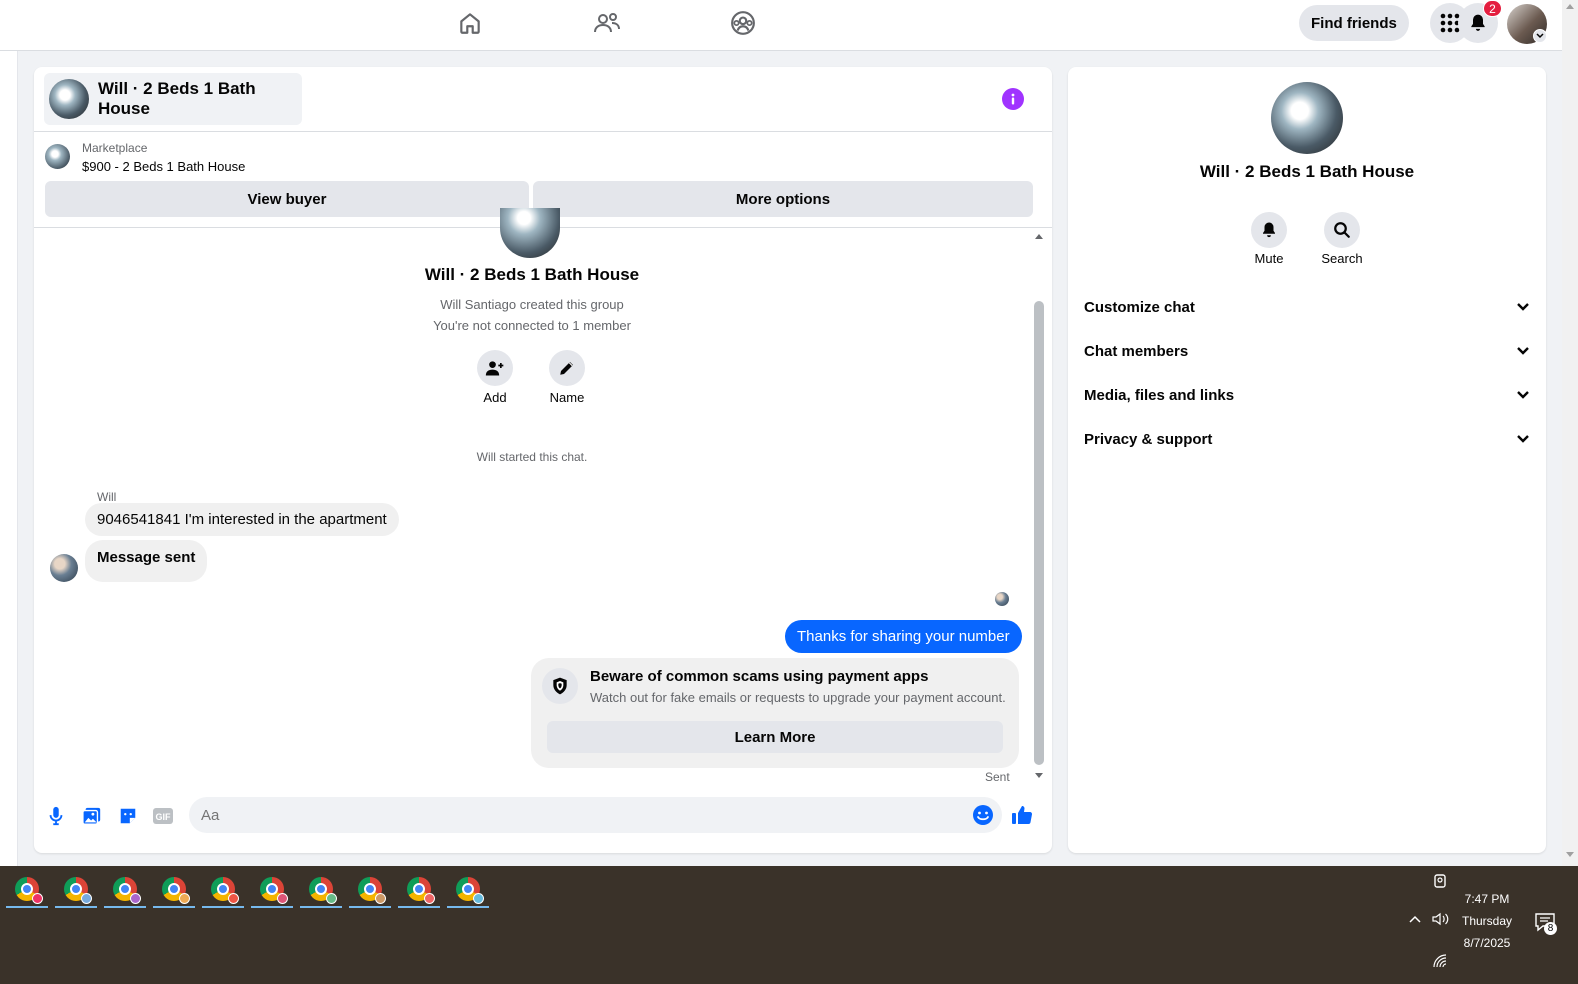 This screenshot has width=1578, height=984. Describe the element at coordinates (56, 816) in the screenshot. I see `microphone-icon` at that location.